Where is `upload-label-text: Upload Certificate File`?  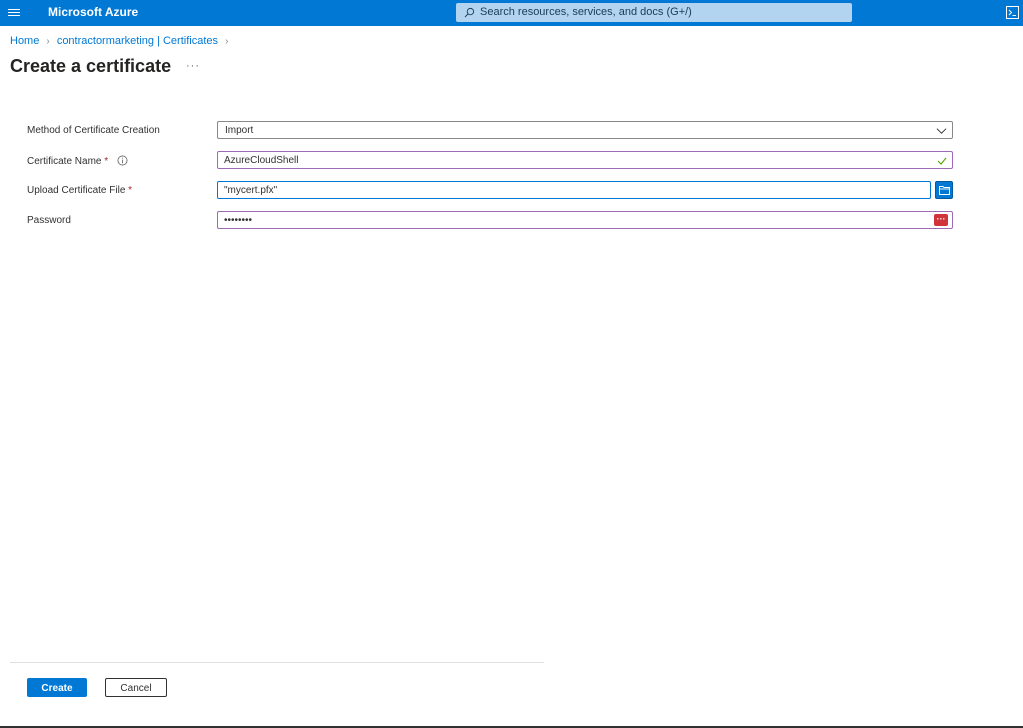 upload-label-text: Upload Certificate File is located at coordinates (76, 190).